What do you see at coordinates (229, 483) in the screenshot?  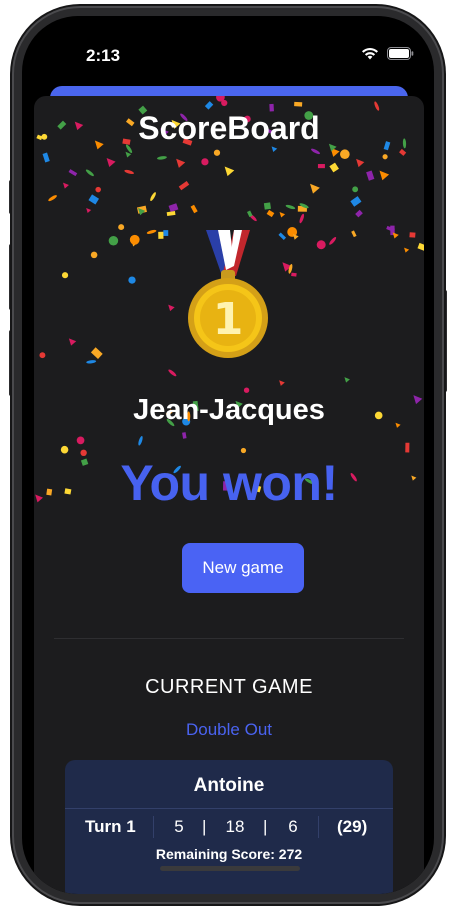 I see `win-message: You won!` at bounding box center [229, 483].